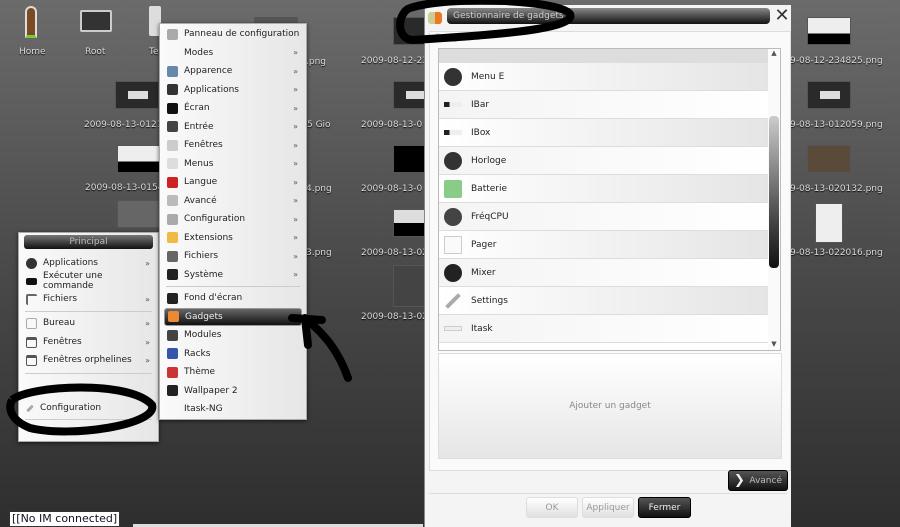 The height and width of the screenshot is (527, 900). What do you see at coordinates (320, 348) in the screenshot?
I see `marker-arrow` at bounding box center [320, 348].